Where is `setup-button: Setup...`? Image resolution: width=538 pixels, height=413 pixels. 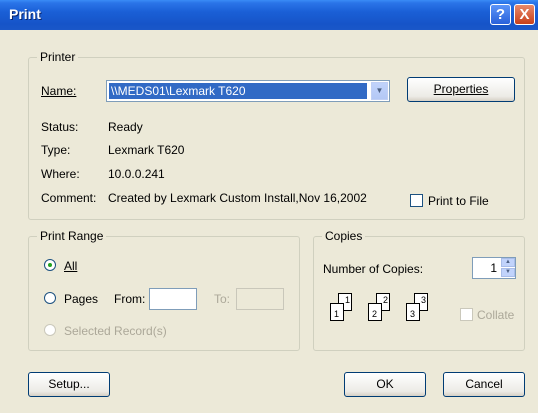 setup-button: Setup... is located at coordinates (69, 384).